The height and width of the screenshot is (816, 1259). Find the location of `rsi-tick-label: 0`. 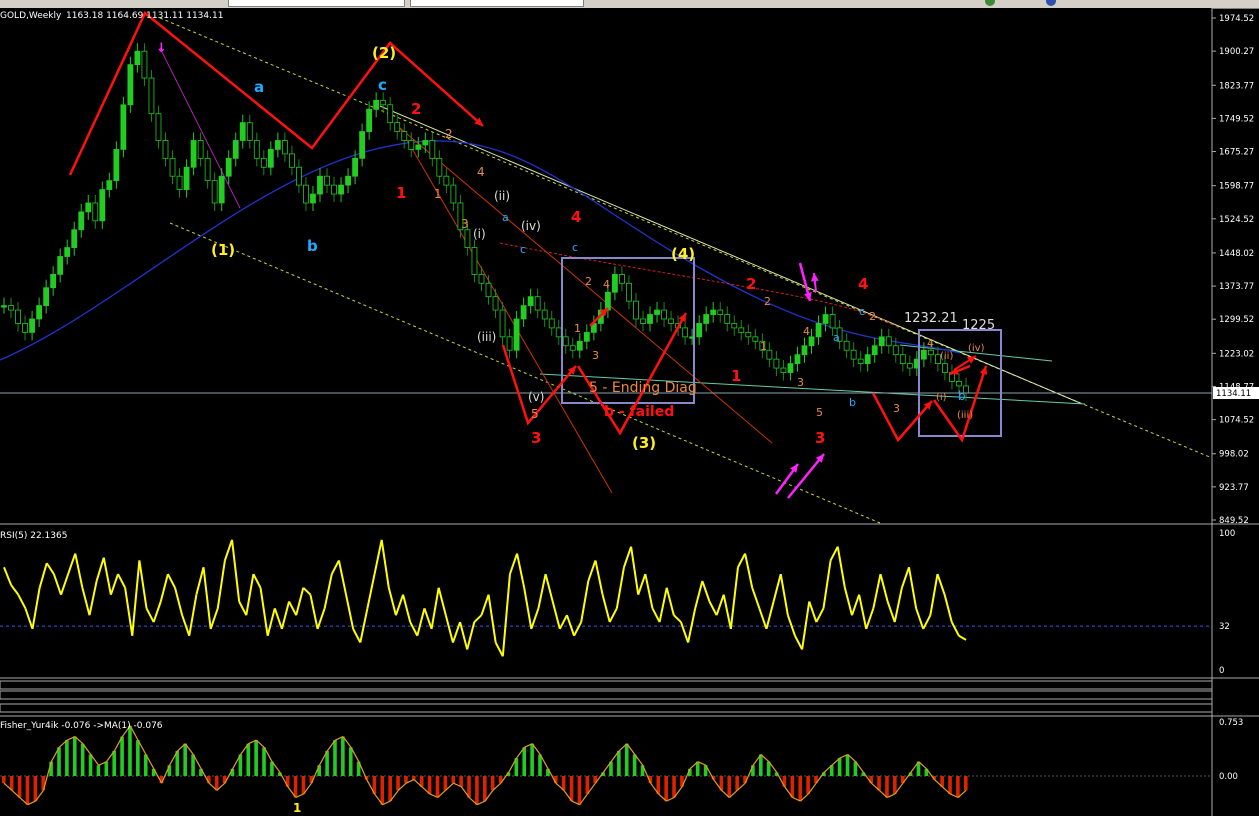

rsi-tick-label: 0 is located at coordinates (1221, 671).